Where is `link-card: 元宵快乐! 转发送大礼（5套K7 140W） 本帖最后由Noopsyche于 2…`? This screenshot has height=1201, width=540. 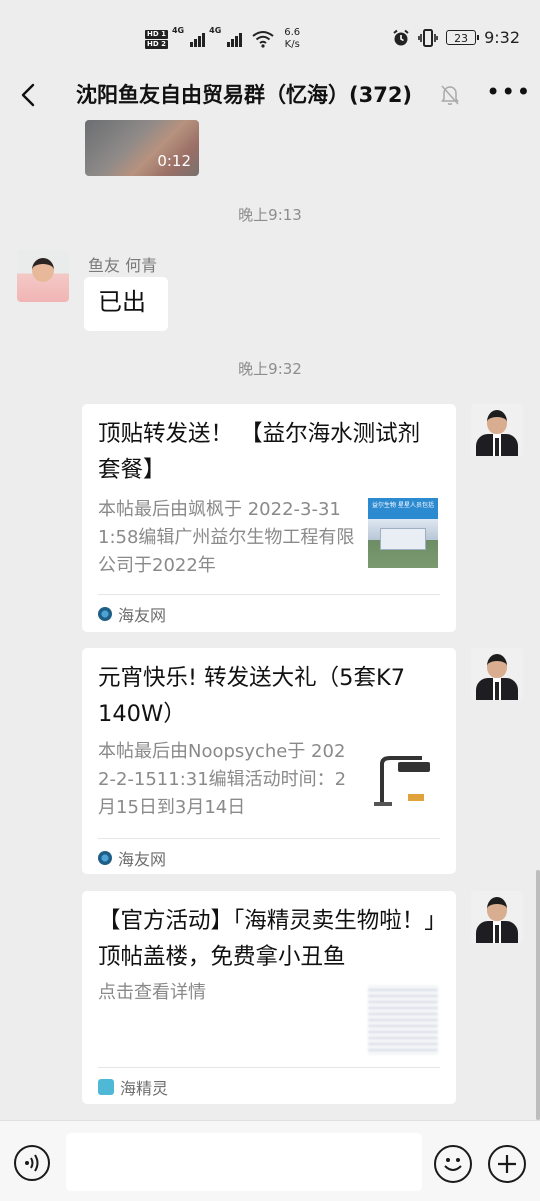
link-card: 元宵快乐! 转发送大礼（5套K7 140W） 本帖最后由Noopsyche于 2… is located at coordinates (269, 761).